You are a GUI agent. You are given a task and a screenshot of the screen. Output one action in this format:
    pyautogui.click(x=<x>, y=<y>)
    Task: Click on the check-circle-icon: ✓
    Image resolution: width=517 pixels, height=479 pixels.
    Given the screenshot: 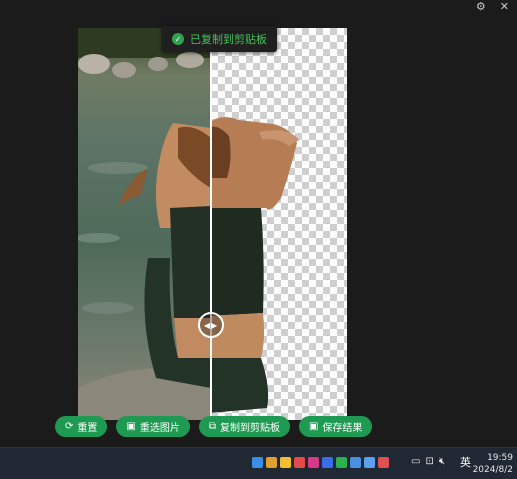 What is the action you would take?
    pyautogui.click(x=178, y=39)
    